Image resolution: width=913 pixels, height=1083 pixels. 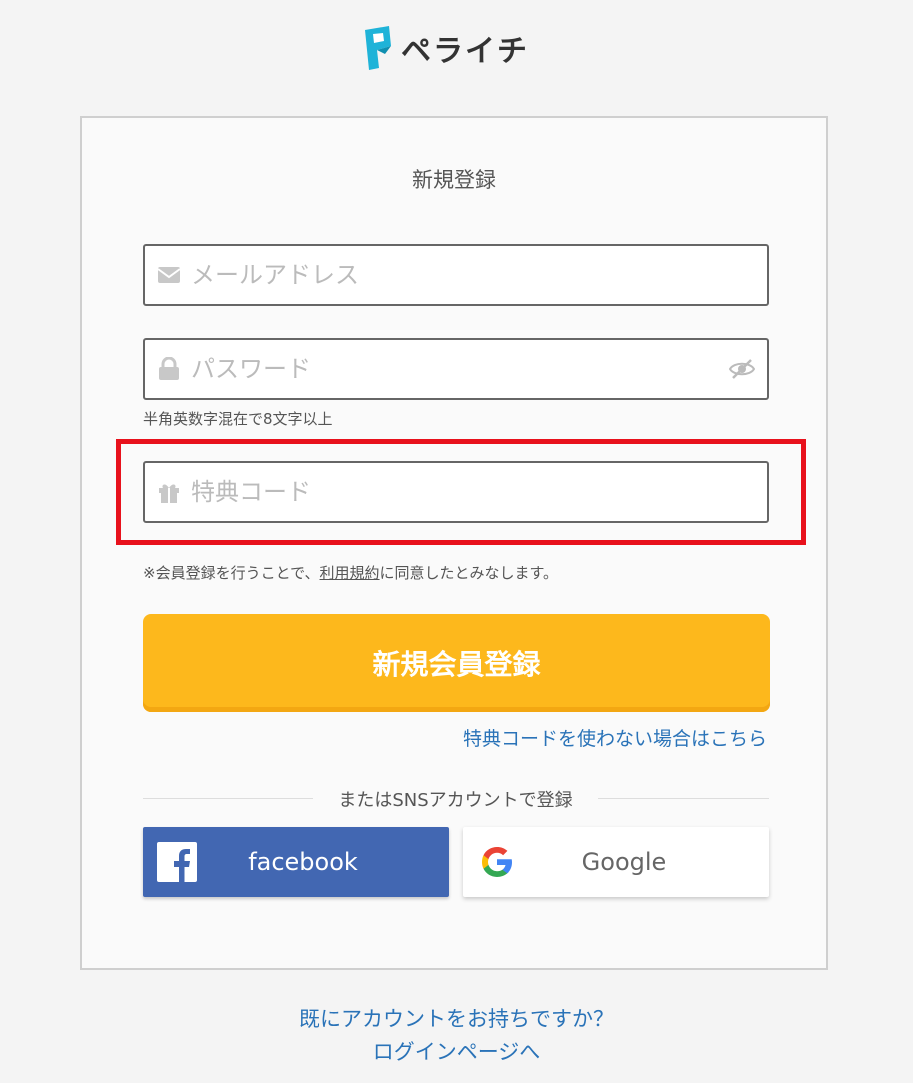 I want to click on envelope-icon, so click(x=169, y=275).